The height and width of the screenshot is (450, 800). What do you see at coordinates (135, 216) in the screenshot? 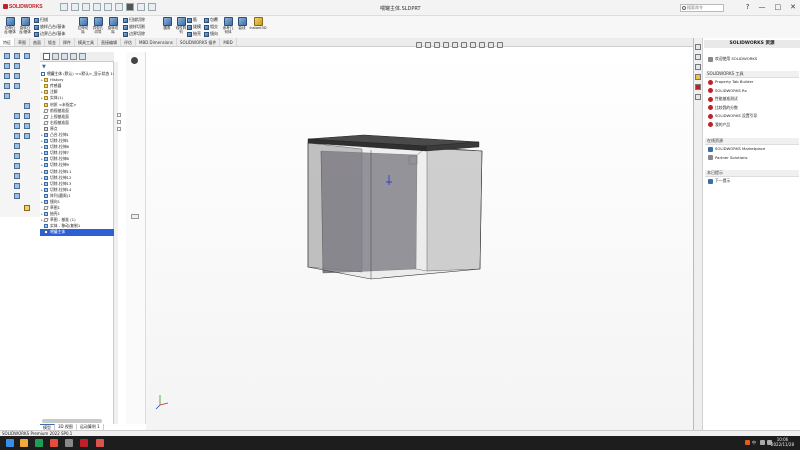
I see `collapse-handle-icon` at bounding box center [135, 216].